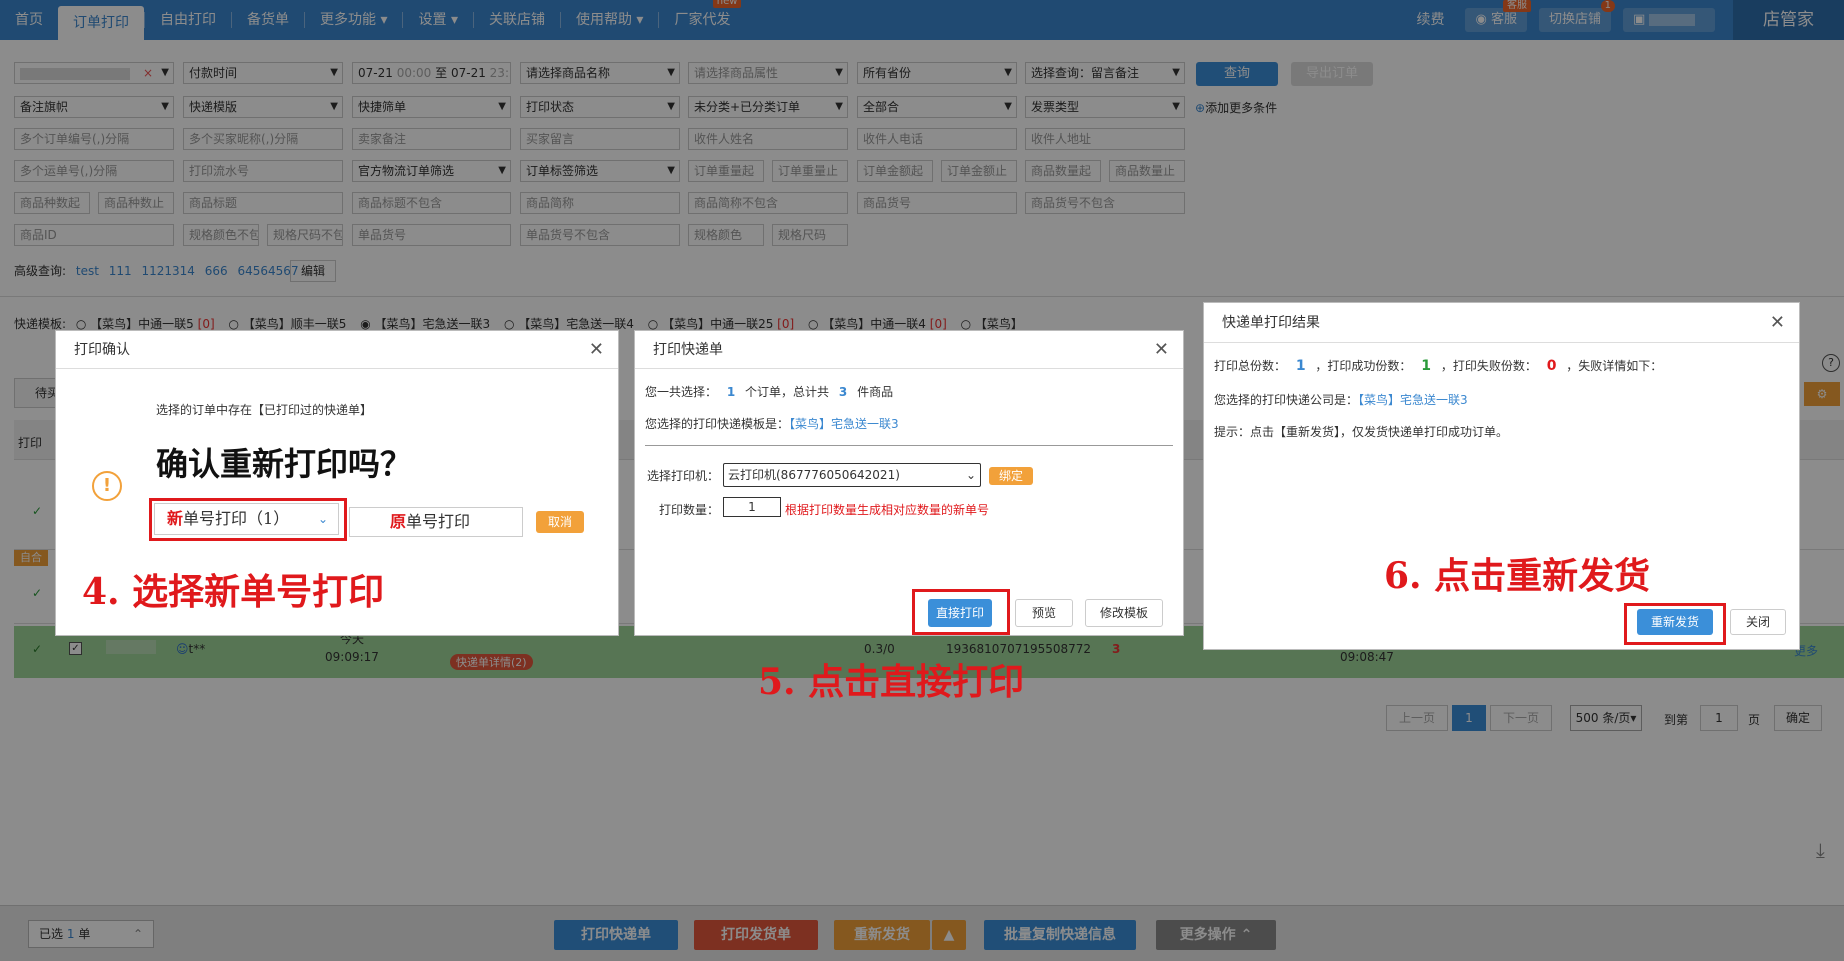 Image resolution: width=1844 pixels, height=961 pixels. Describe the element at coordinates (689, 510) in the screenshot. I see `qty-label: 打印数量：` at that location.